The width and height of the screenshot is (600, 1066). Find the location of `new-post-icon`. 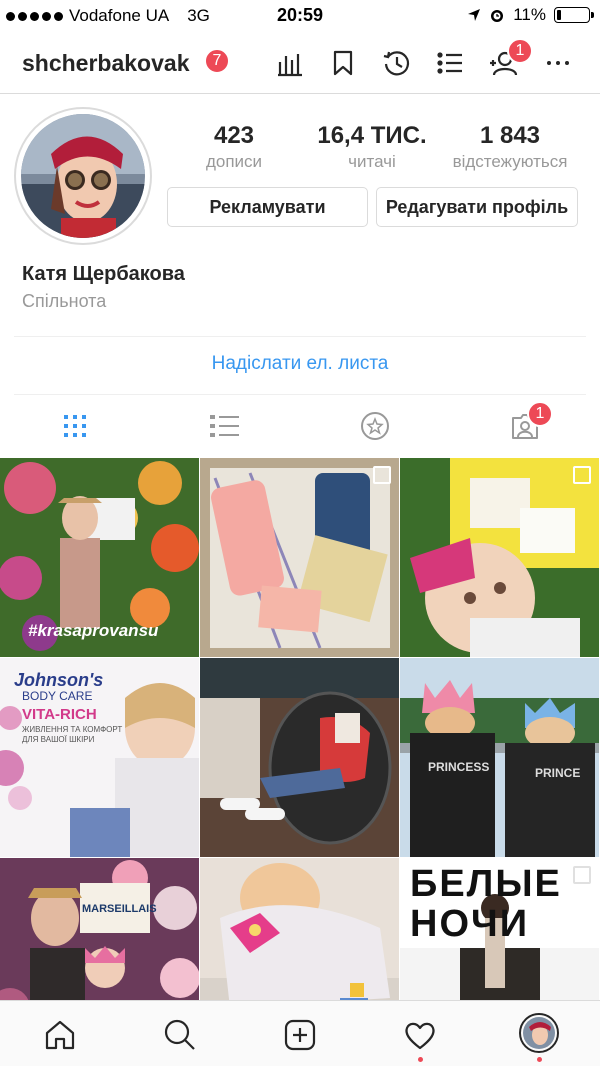

new-post-icon is located at coordinates (300, 1035).